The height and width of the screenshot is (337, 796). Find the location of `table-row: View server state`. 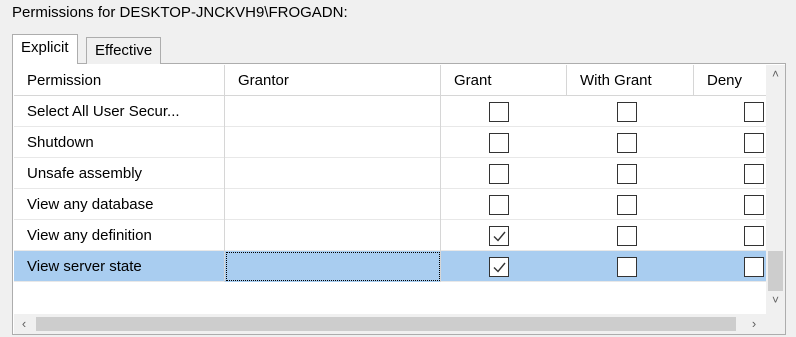

table-row: View server state is located at coordinates (390, 266).